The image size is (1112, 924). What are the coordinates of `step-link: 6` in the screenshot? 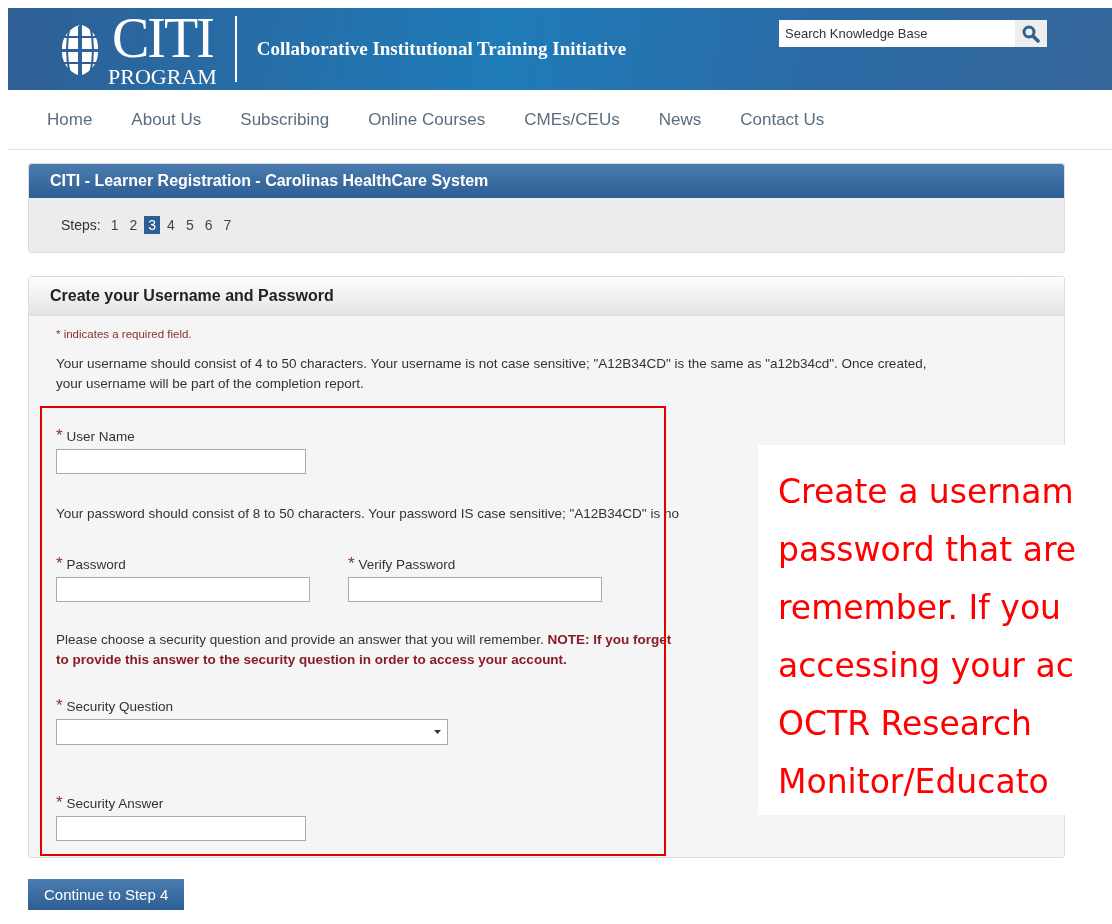 It's located at (208, 225).